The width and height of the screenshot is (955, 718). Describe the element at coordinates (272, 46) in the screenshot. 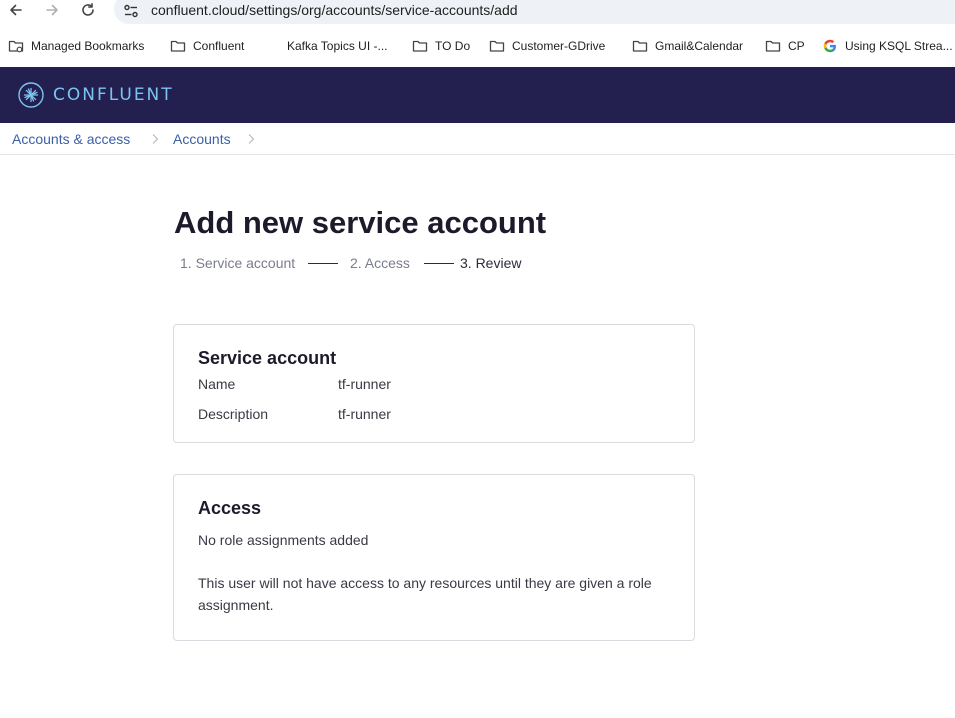

I see `blank-page-icon` at that location.